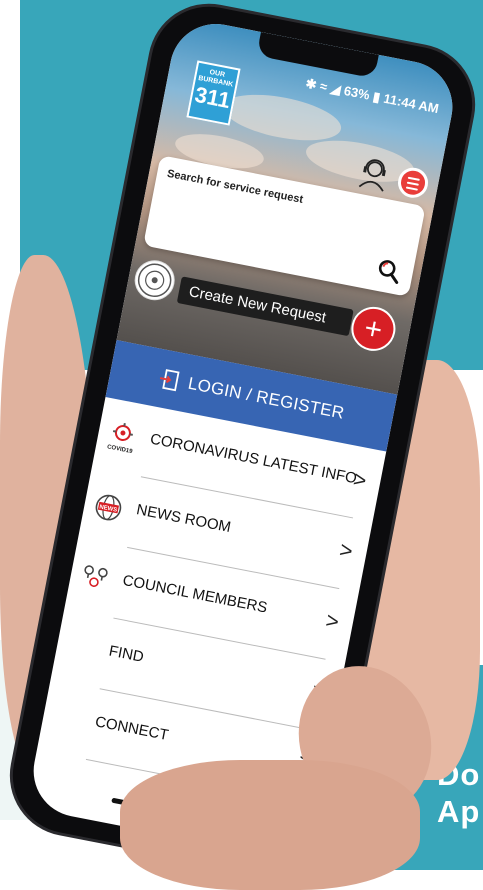 The image size is (483, 890). I want to click on covid-badge-text: COVID19, so click(120, 449).